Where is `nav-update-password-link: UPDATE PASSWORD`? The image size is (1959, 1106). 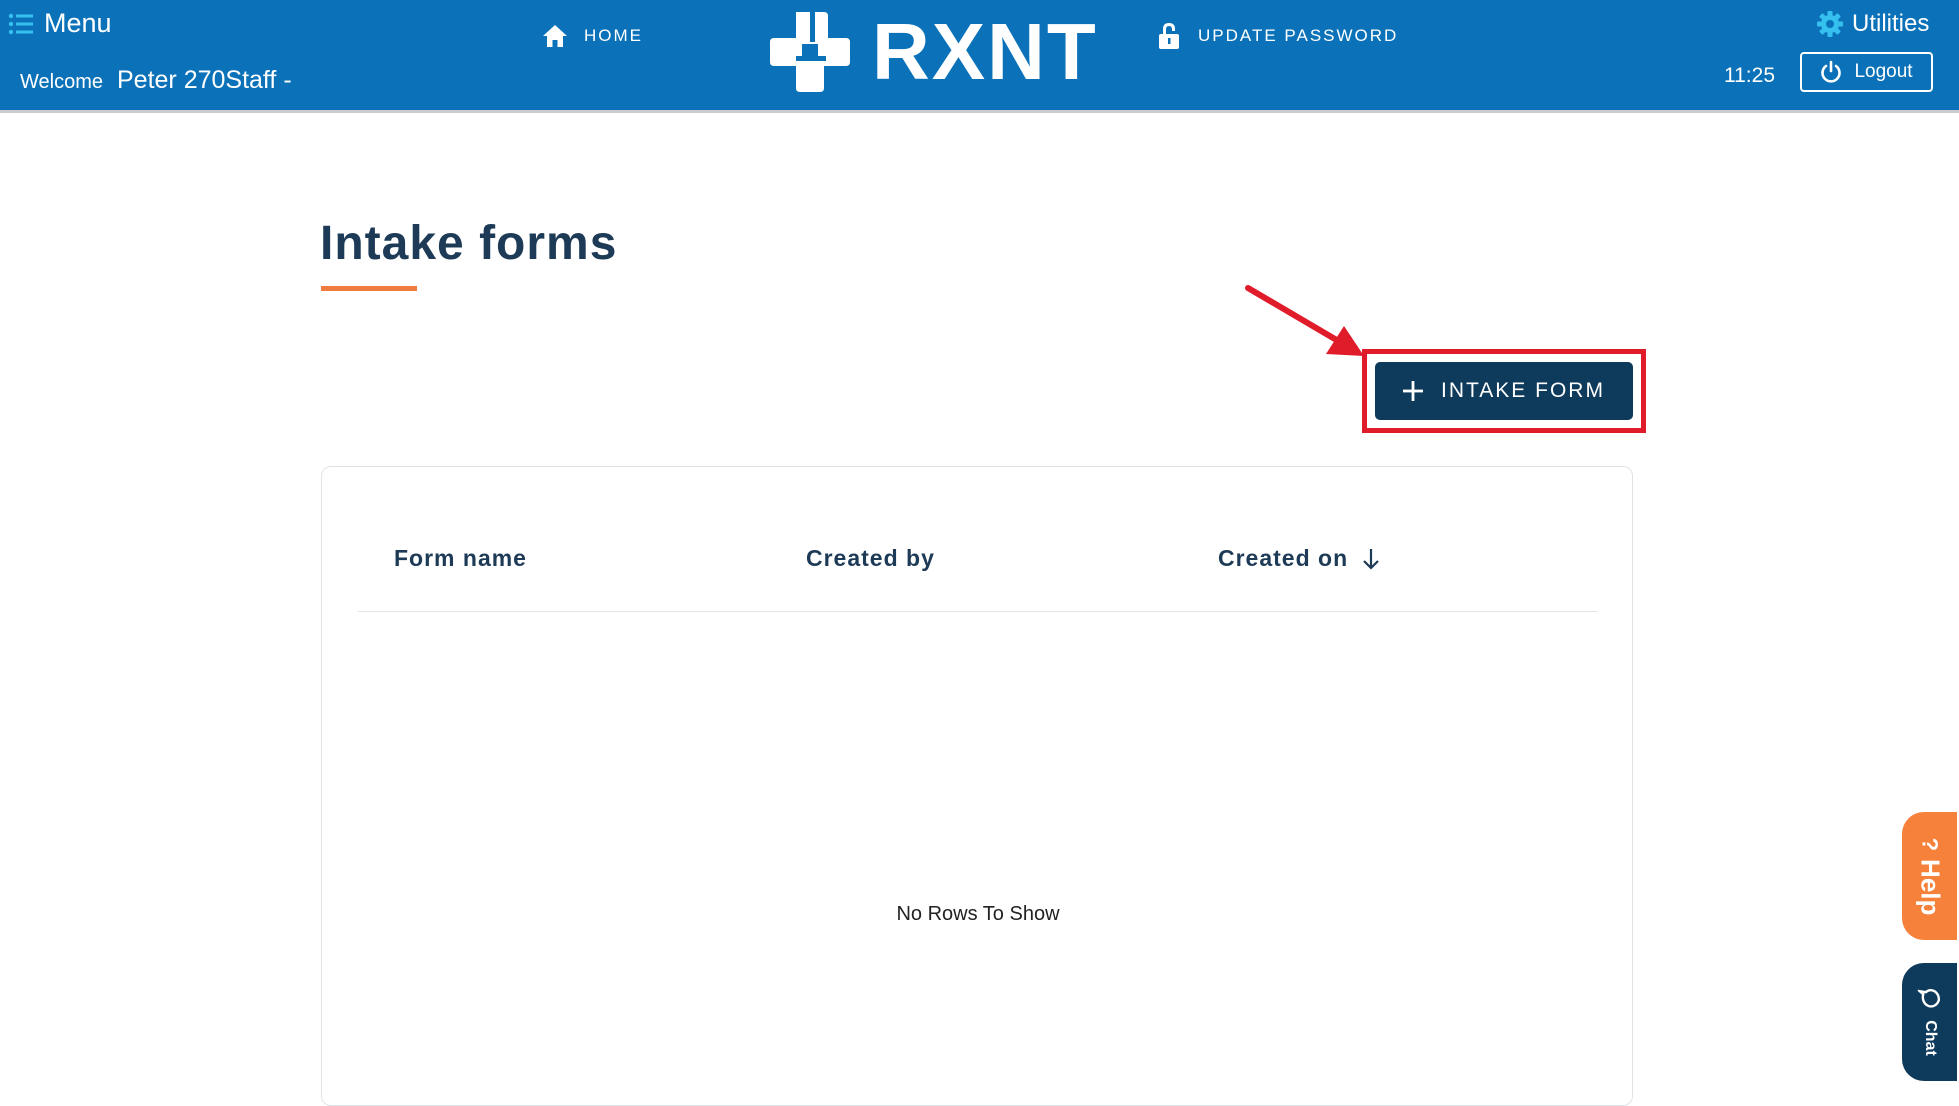 nav-update-password-link: UPDATE PASSWORD is located at coordinates (1278, 36).